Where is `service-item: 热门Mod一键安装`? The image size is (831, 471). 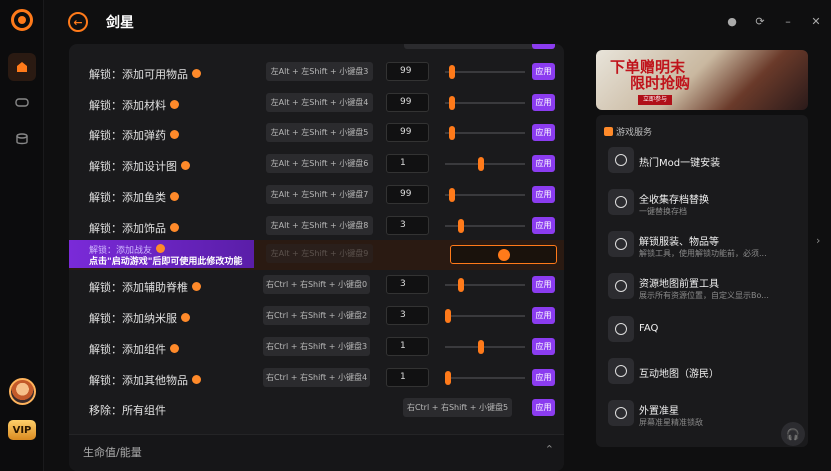 service-item: 热门Mod一键安装 is located at coordinates (705, 165).